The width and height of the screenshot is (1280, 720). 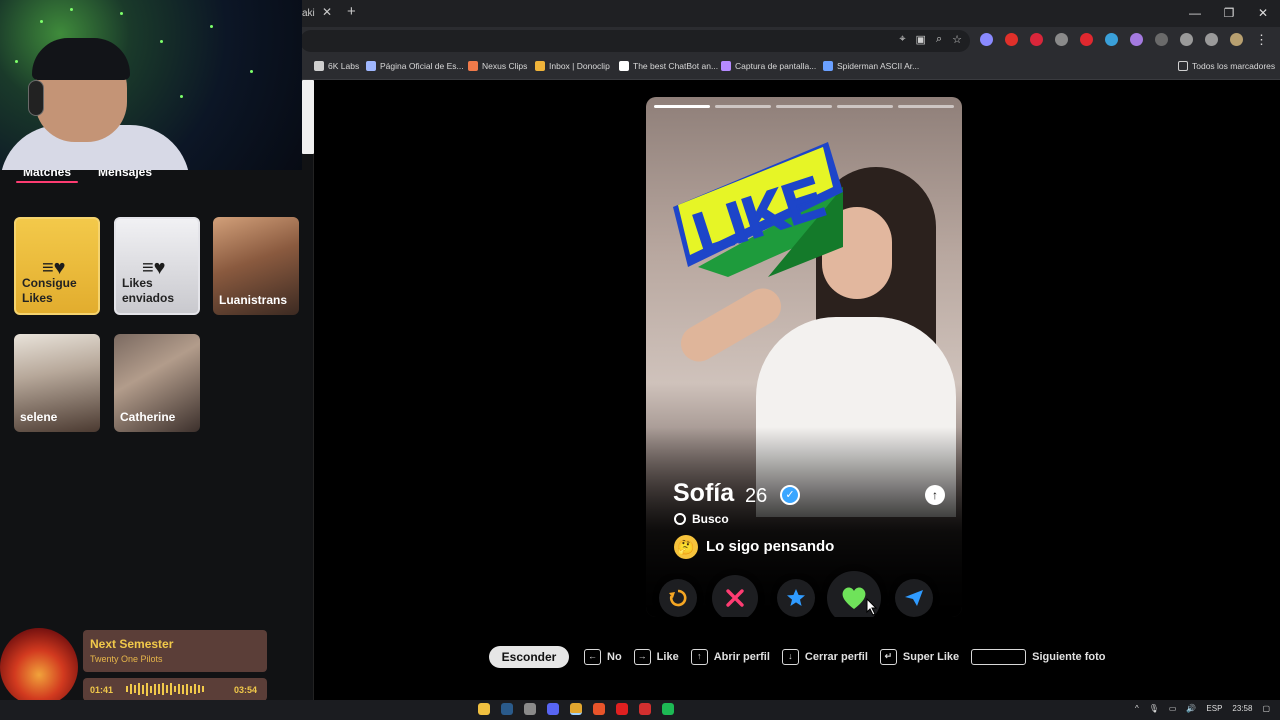 I want to click on active-tab-indicator, so click(x=47, y=182).